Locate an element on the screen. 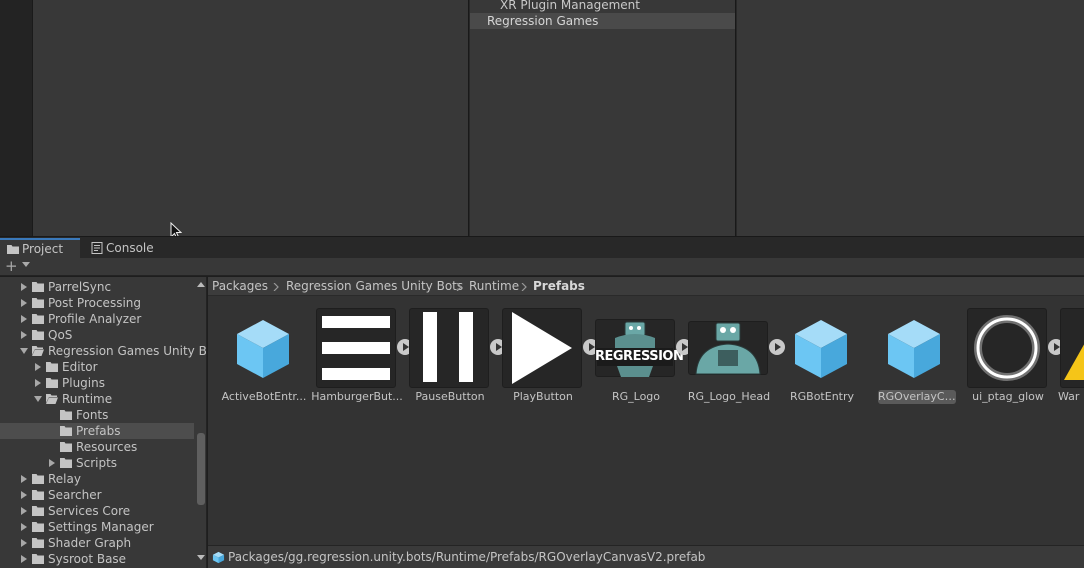 The width and height of the screenshot is (1084, 568). tree-item-label: Sysroot Base is located at coordinates (87, 559).